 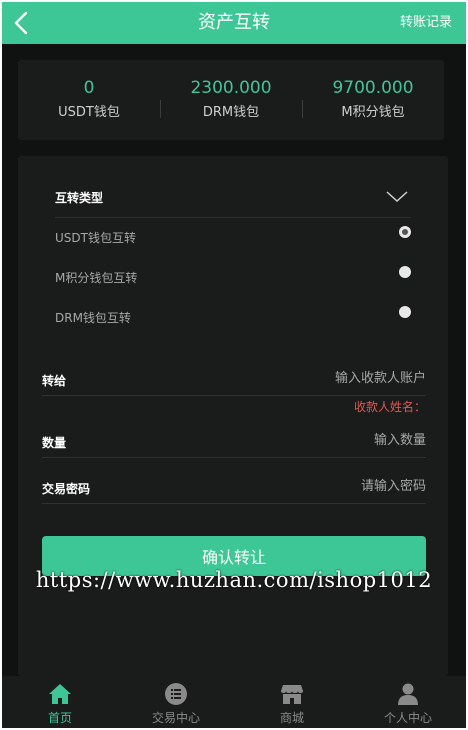 What do you see at coordinates (311, 440) in the screenshot?
I see `amount-input` at bounding box center [311, 440].